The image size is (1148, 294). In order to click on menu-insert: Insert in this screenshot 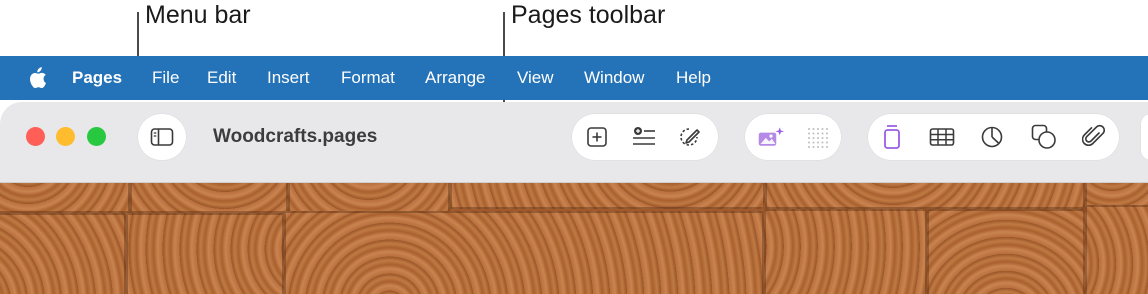, I will do `click(288, 78)`.